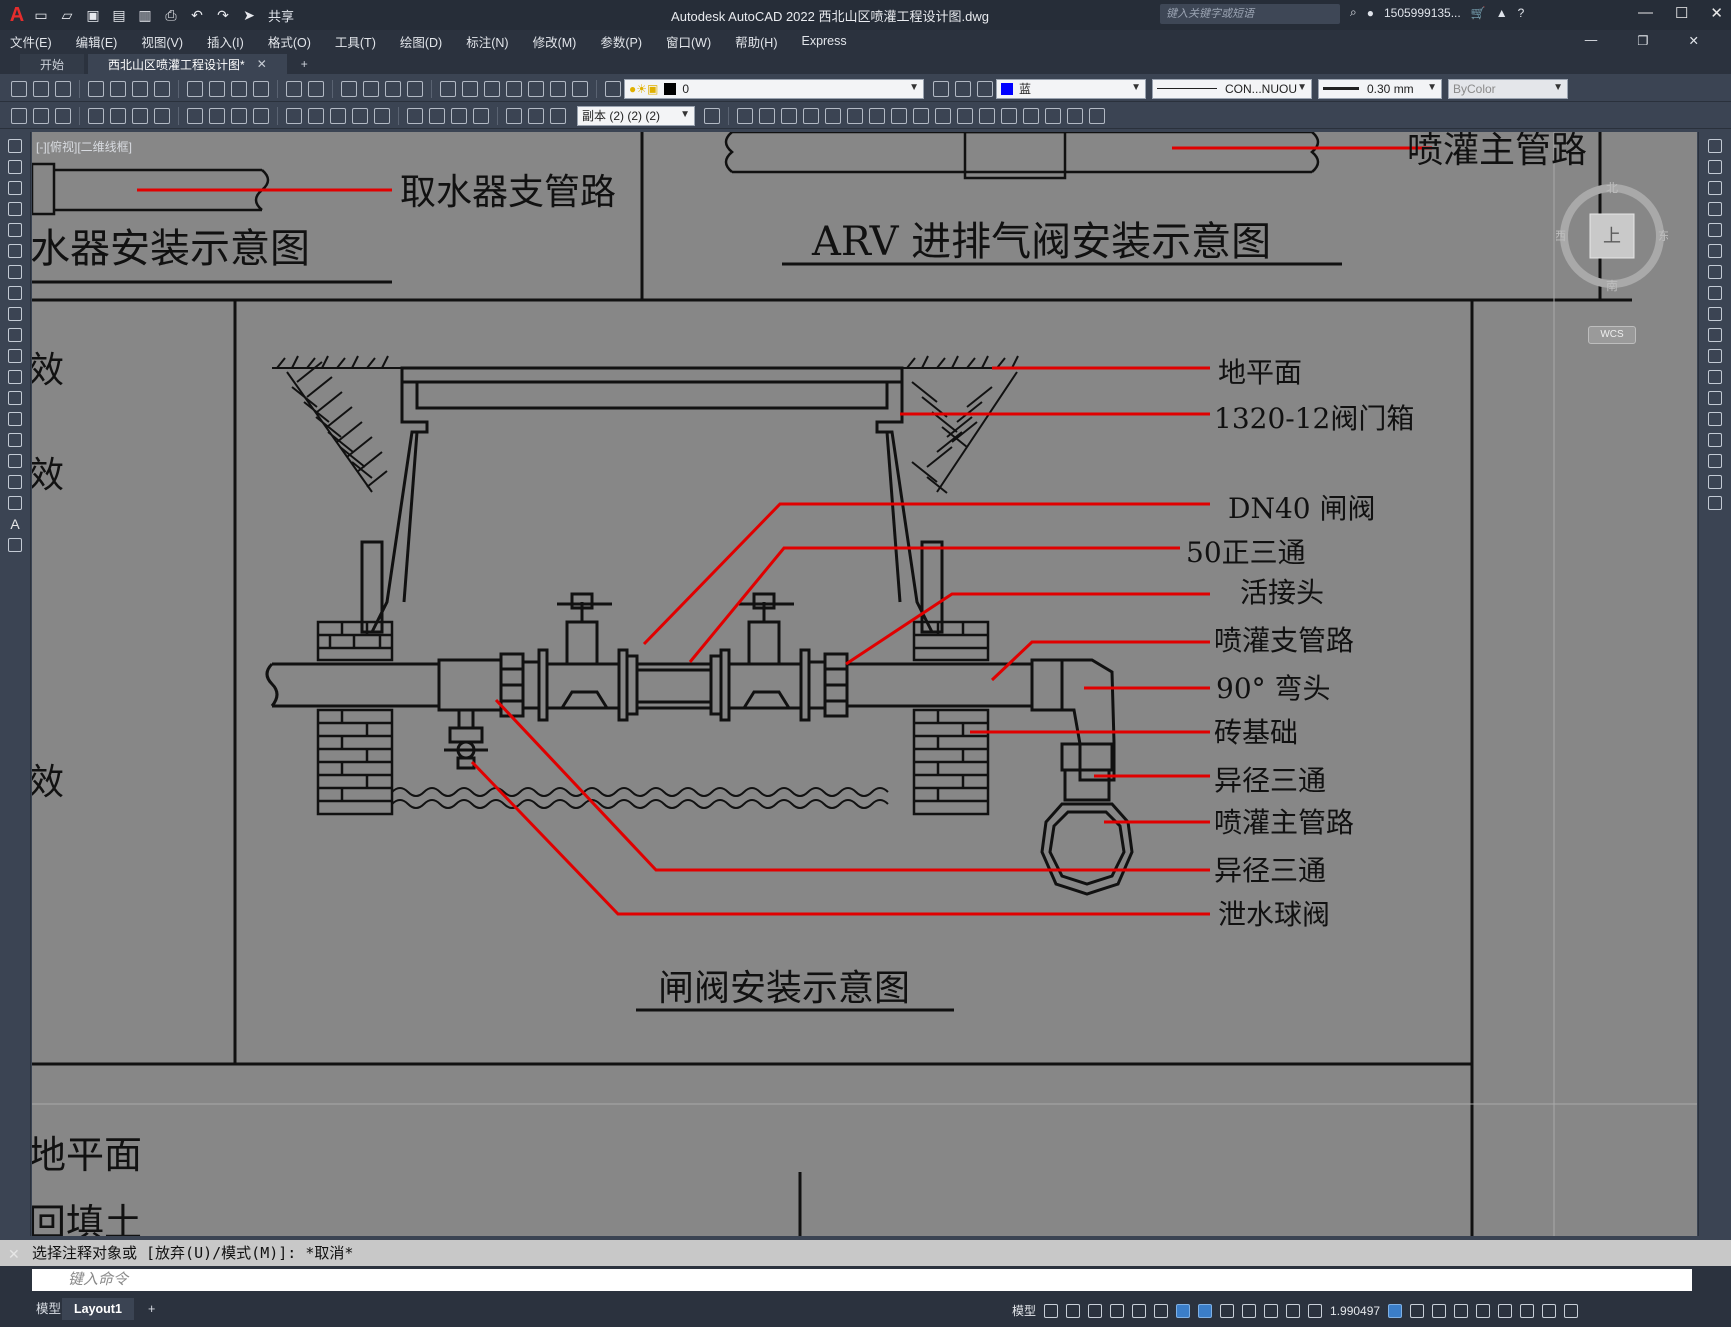 This screenshot has width=1731, height=1327. Describe the element at coordinates (41, 15) in the screenshot. I see `new-file-icon: ▭` at that location.